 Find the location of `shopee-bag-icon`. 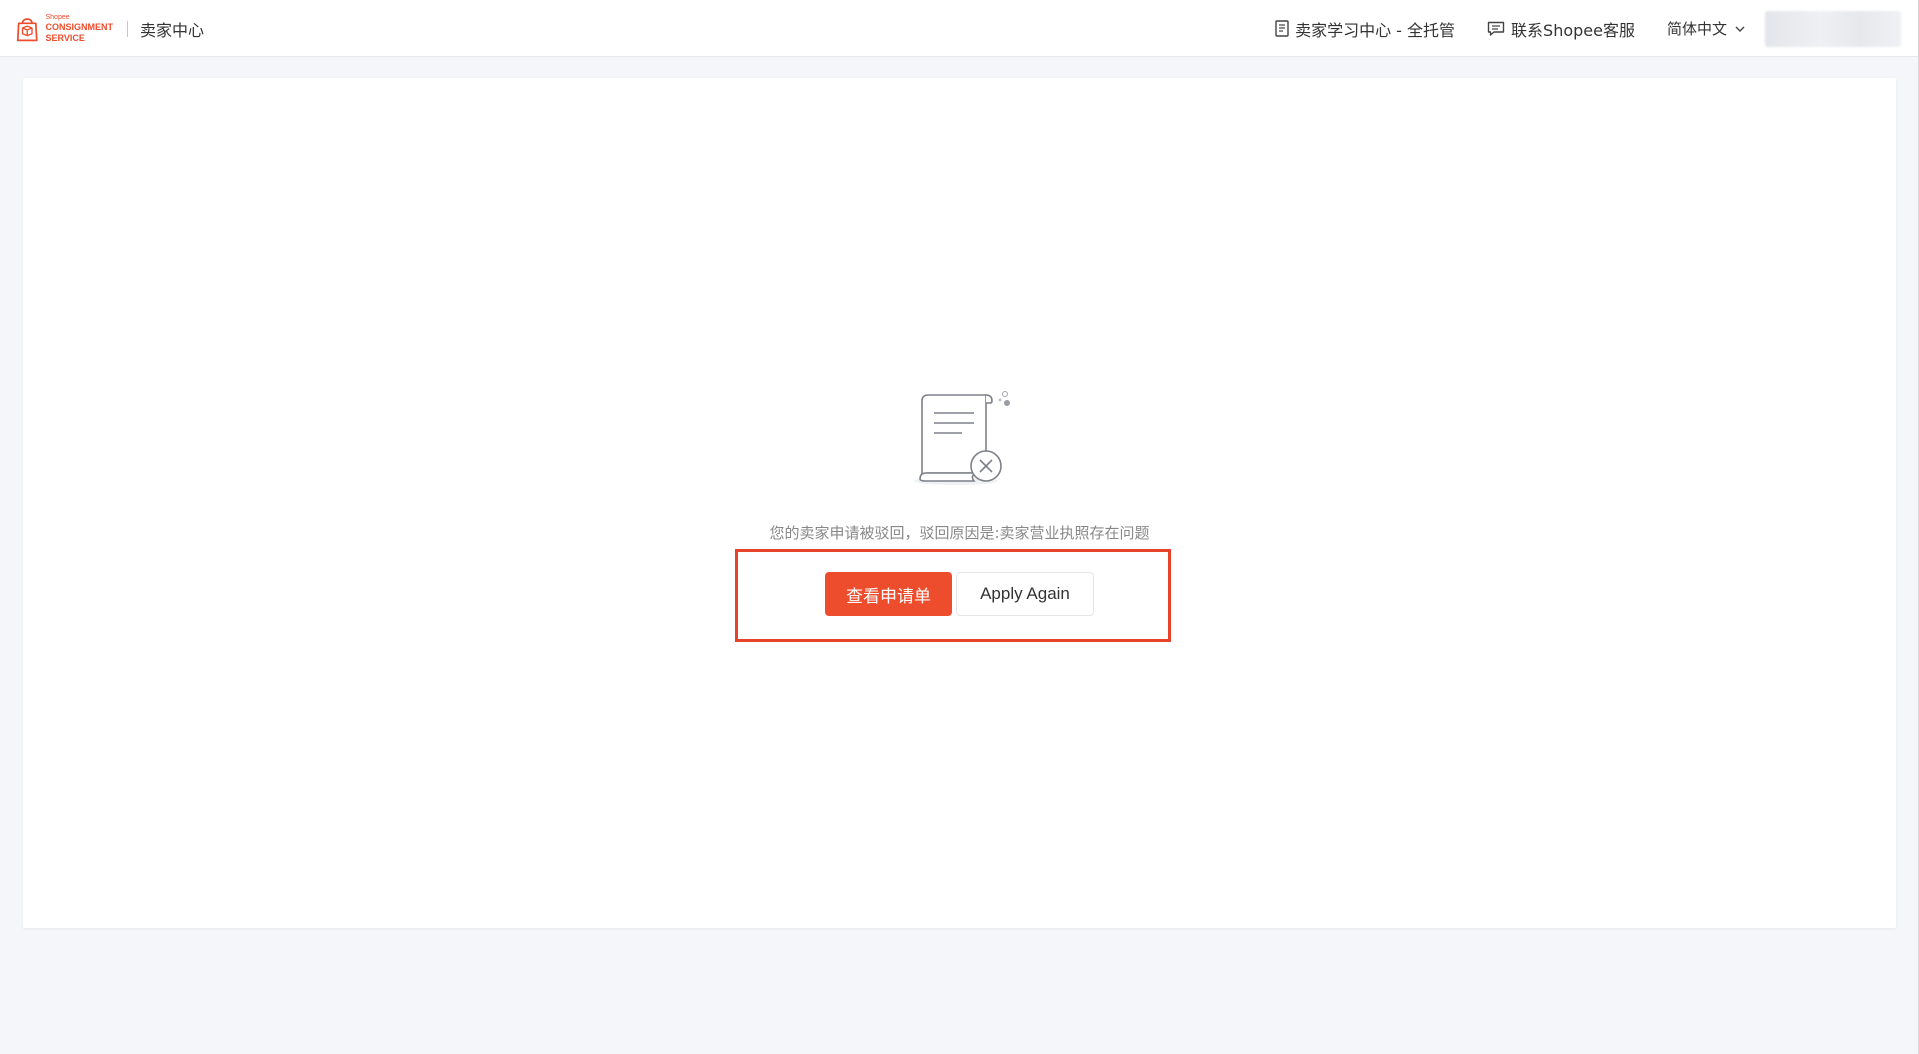

shopee-bag-icon is located at coordinates (27, 29).